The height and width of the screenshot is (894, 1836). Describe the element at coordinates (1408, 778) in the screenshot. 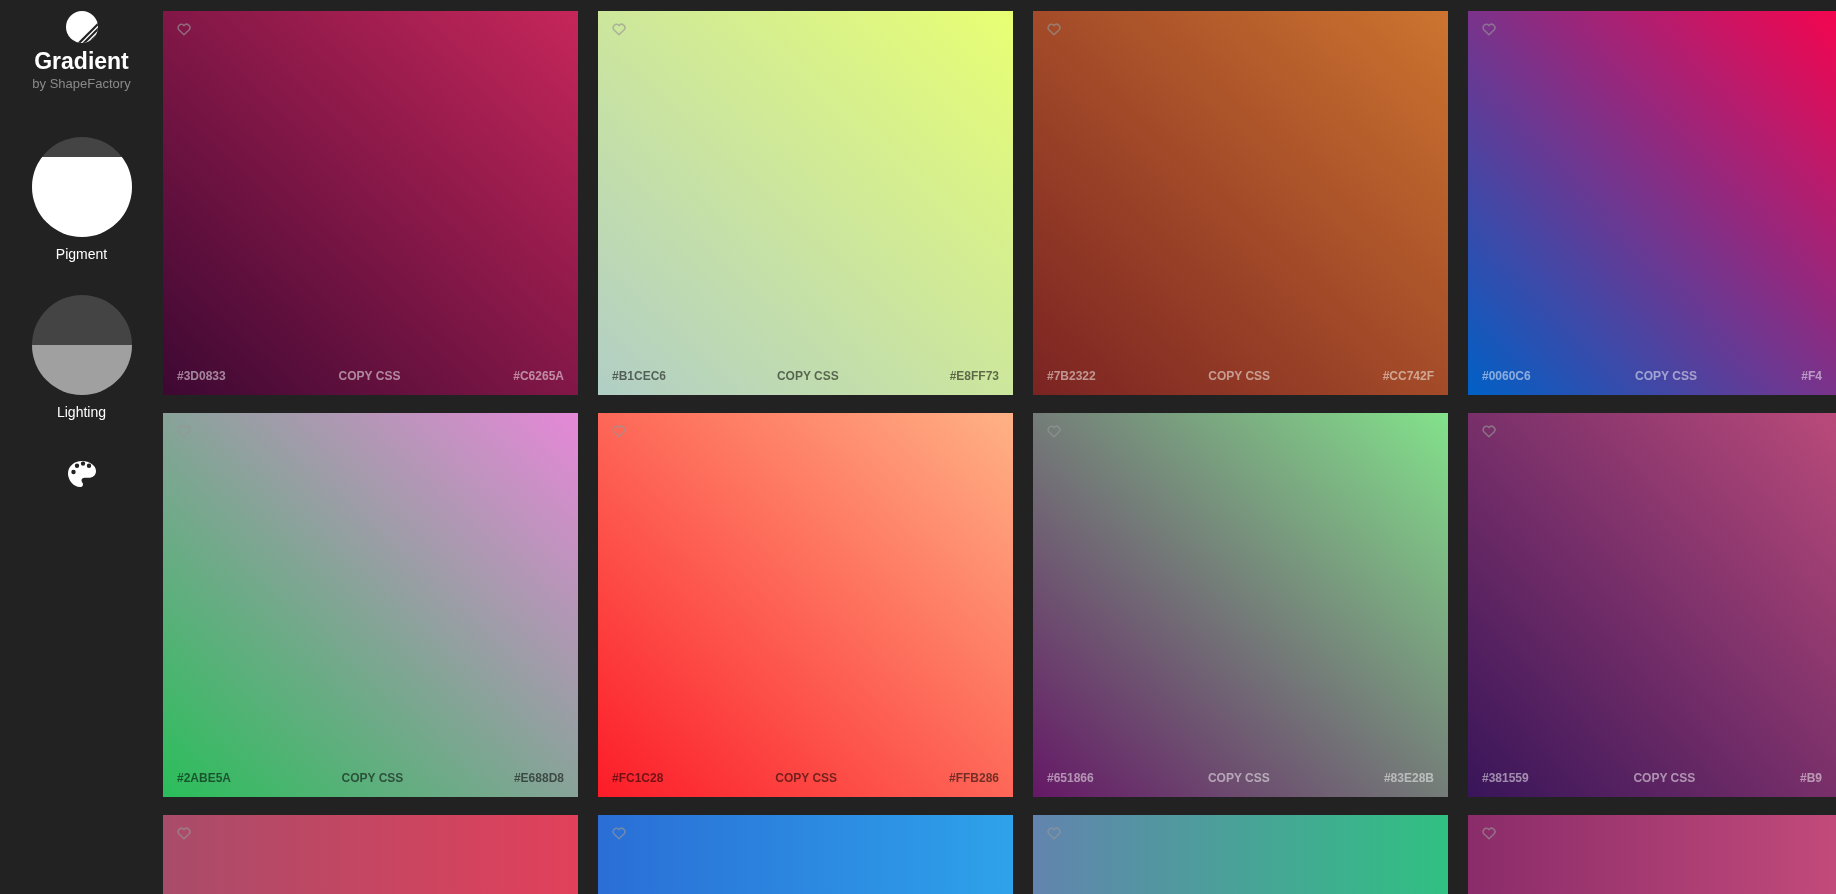

I see `hex-code: #83E28B` at that location.